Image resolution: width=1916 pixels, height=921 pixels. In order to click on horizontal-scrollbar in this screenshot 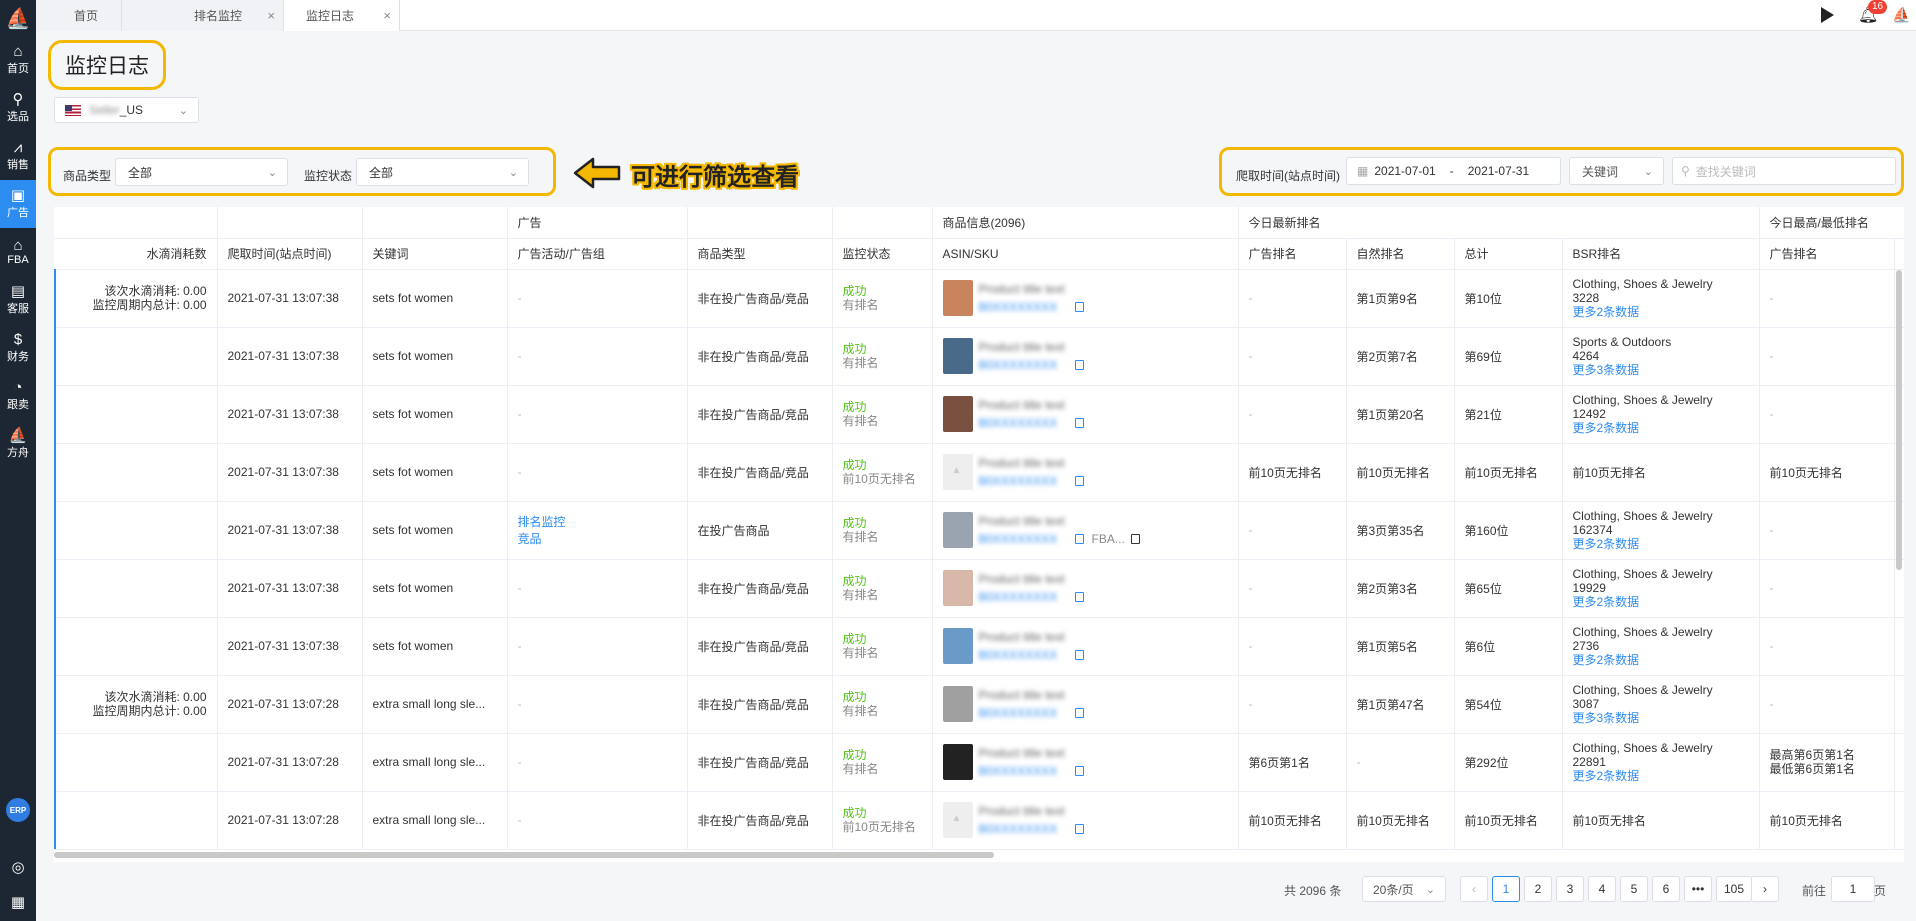, I will do `click(524, 855)`.